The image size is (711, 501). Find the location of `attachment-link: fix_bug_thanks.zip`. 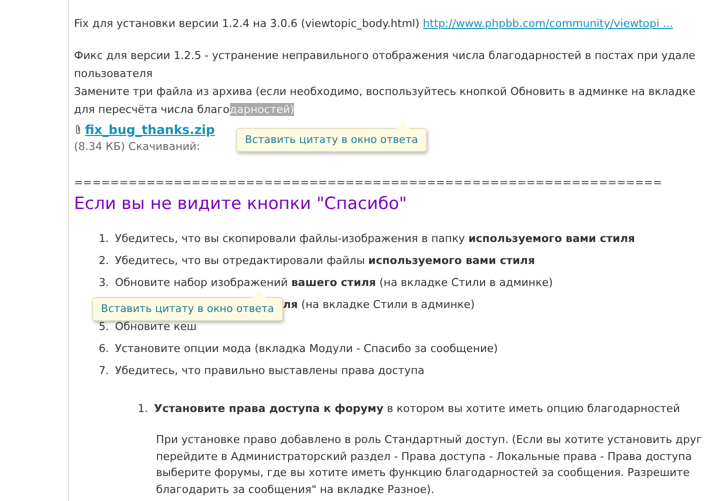

attachment-link: fix_bug_thanks.zip is located at coordinates (150, 129).